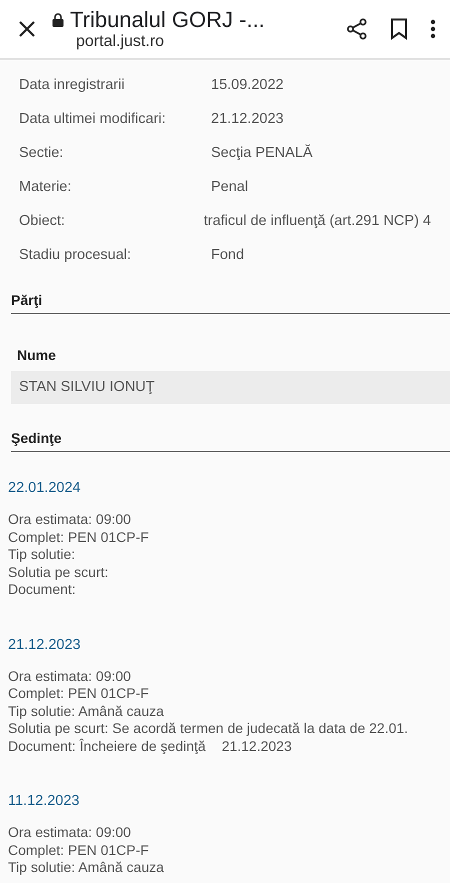  Describe the element at coordinates (247, 119) in the screenshot. I see `field-value: 21.12.2023` at that location.